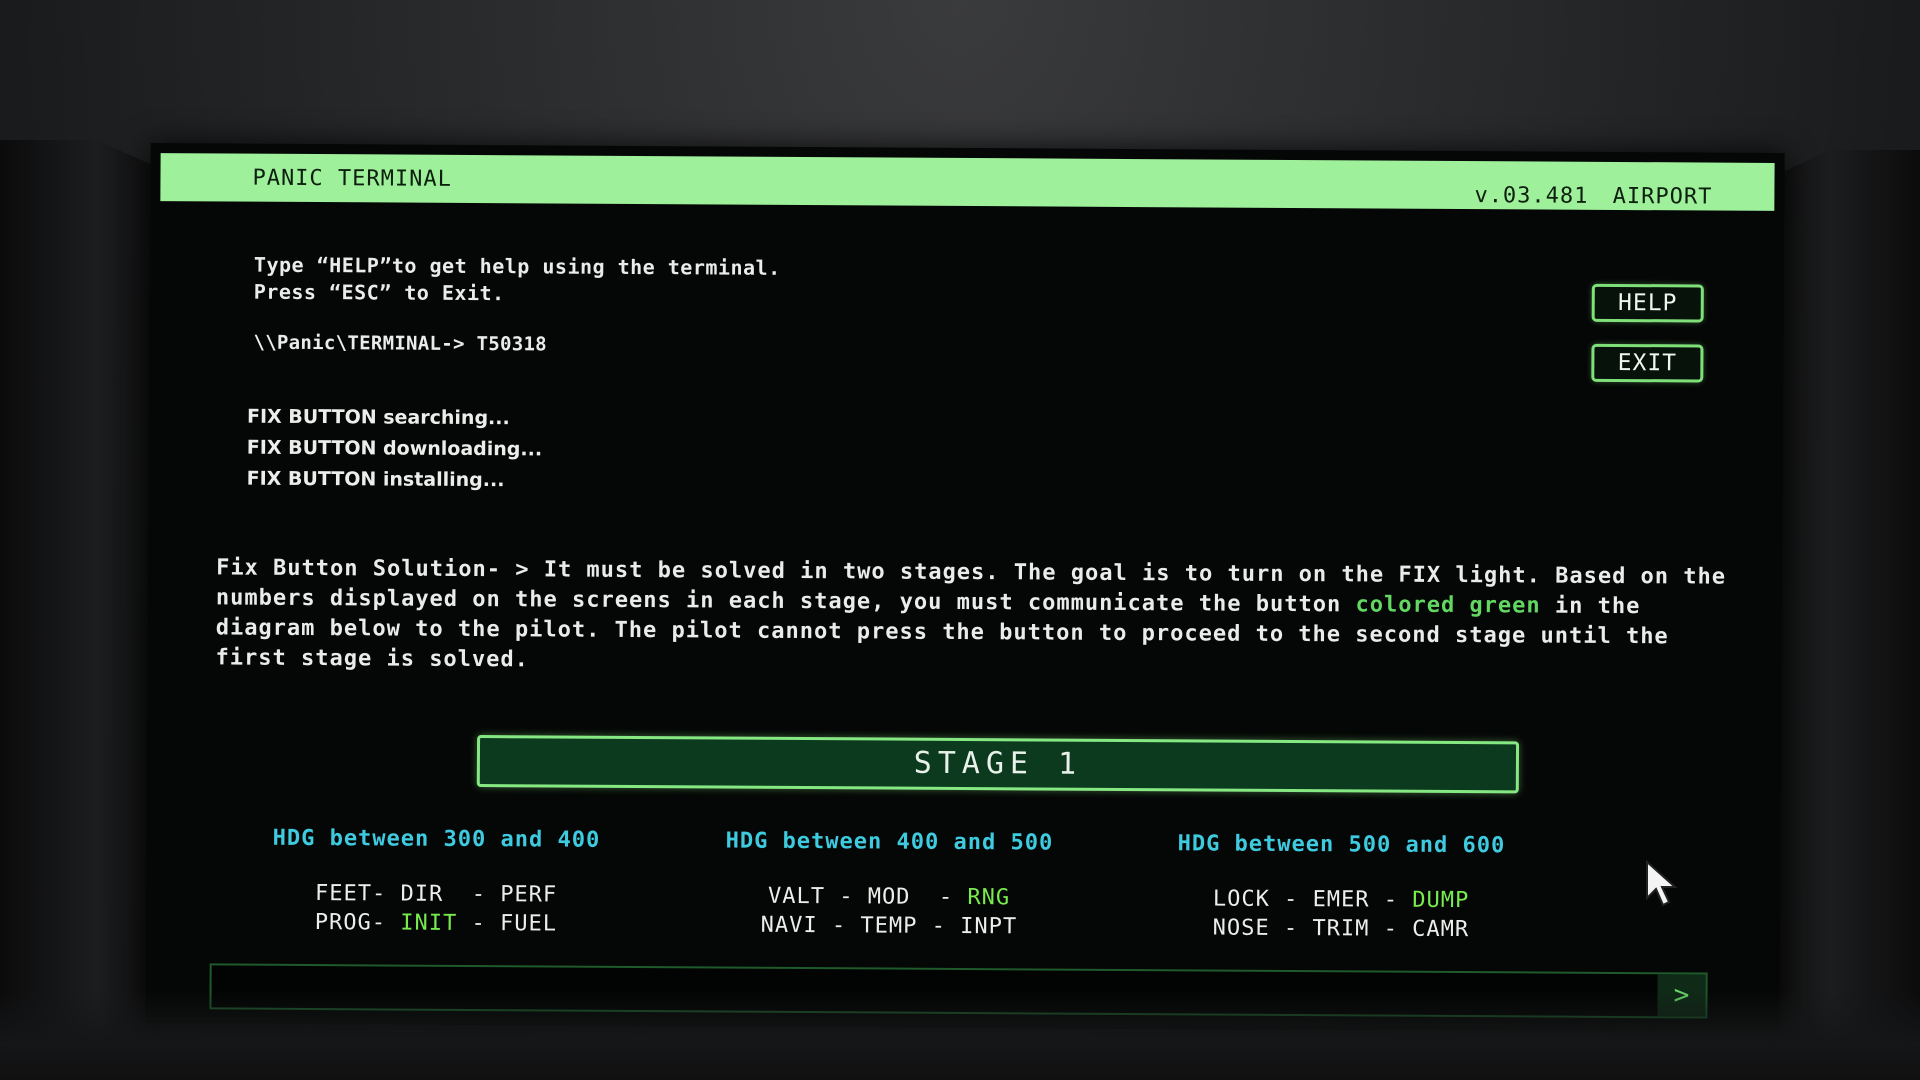 This screenshot has height=1080, width=1920. I want to click on button-row: LOCK - EMER - DUMP, so click(1341, 899).